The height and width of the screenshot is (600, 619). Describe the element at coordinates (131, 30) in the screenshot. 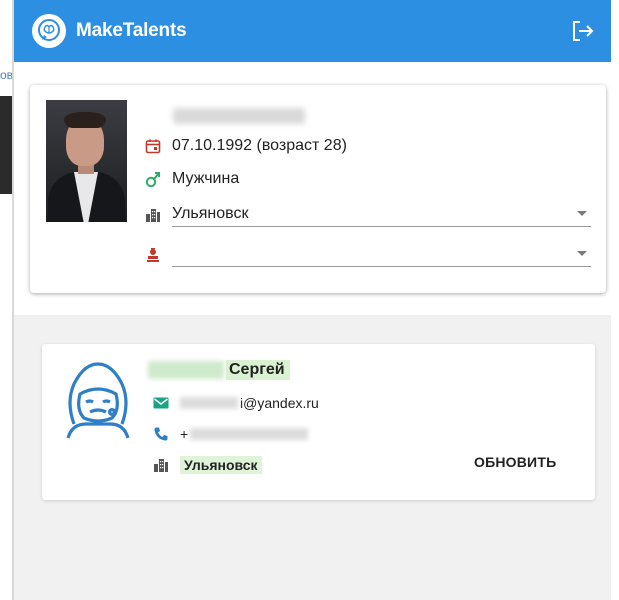

I see `app-brand-name: MakeTalents` at that location.